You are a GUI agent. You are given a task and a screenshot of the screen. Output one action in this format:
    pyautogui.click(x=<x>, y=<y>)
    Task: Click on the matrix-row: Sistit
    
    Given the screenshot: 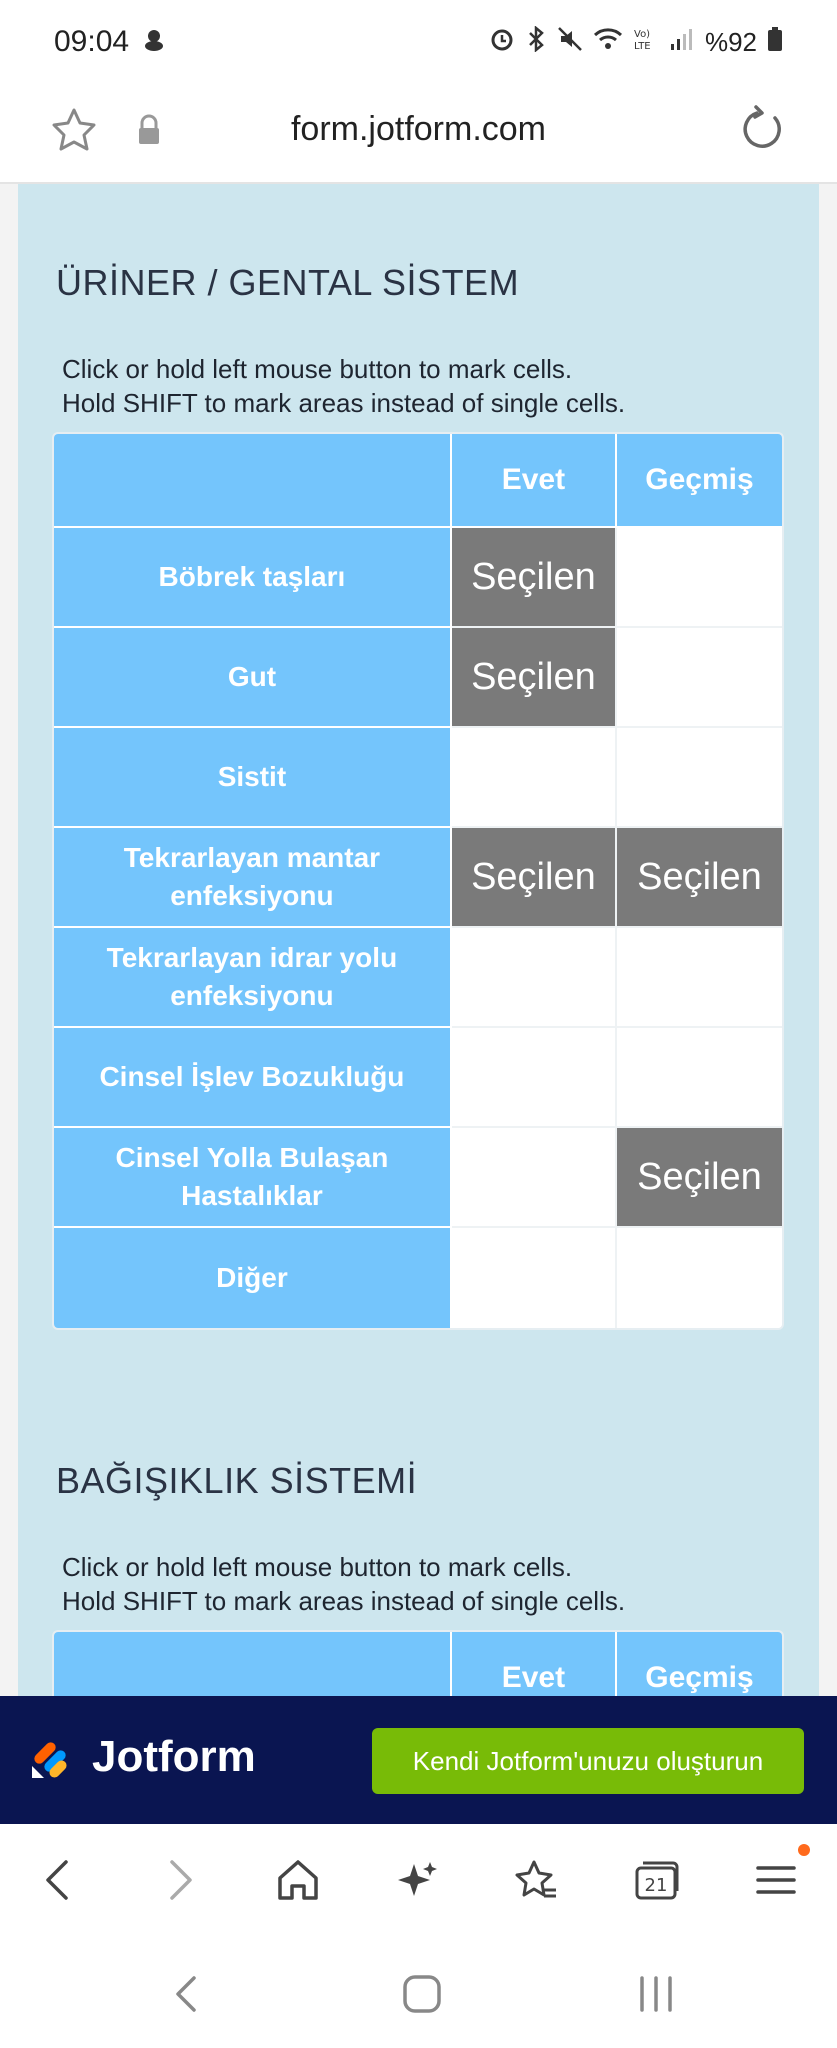 What is the action you would take?
    pyautogui.click(x=418, y=778)
    